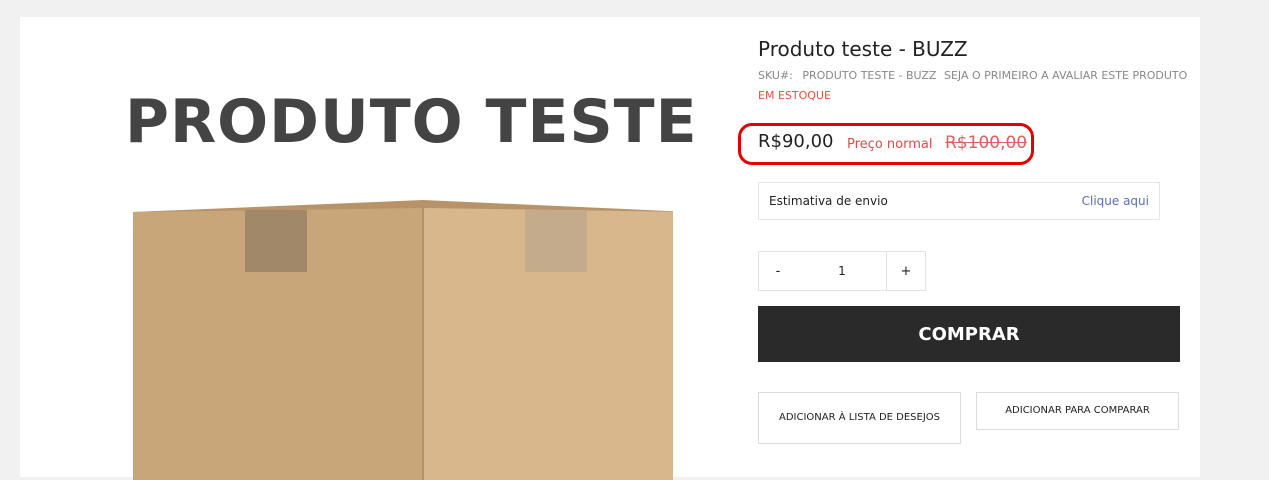 The image size is (1269, 480). Describe the element at coordinates (1077, 411) in the screenshot. I see `add-to-compare-button: ADICIONAR PARA COMPARAR` at that location.